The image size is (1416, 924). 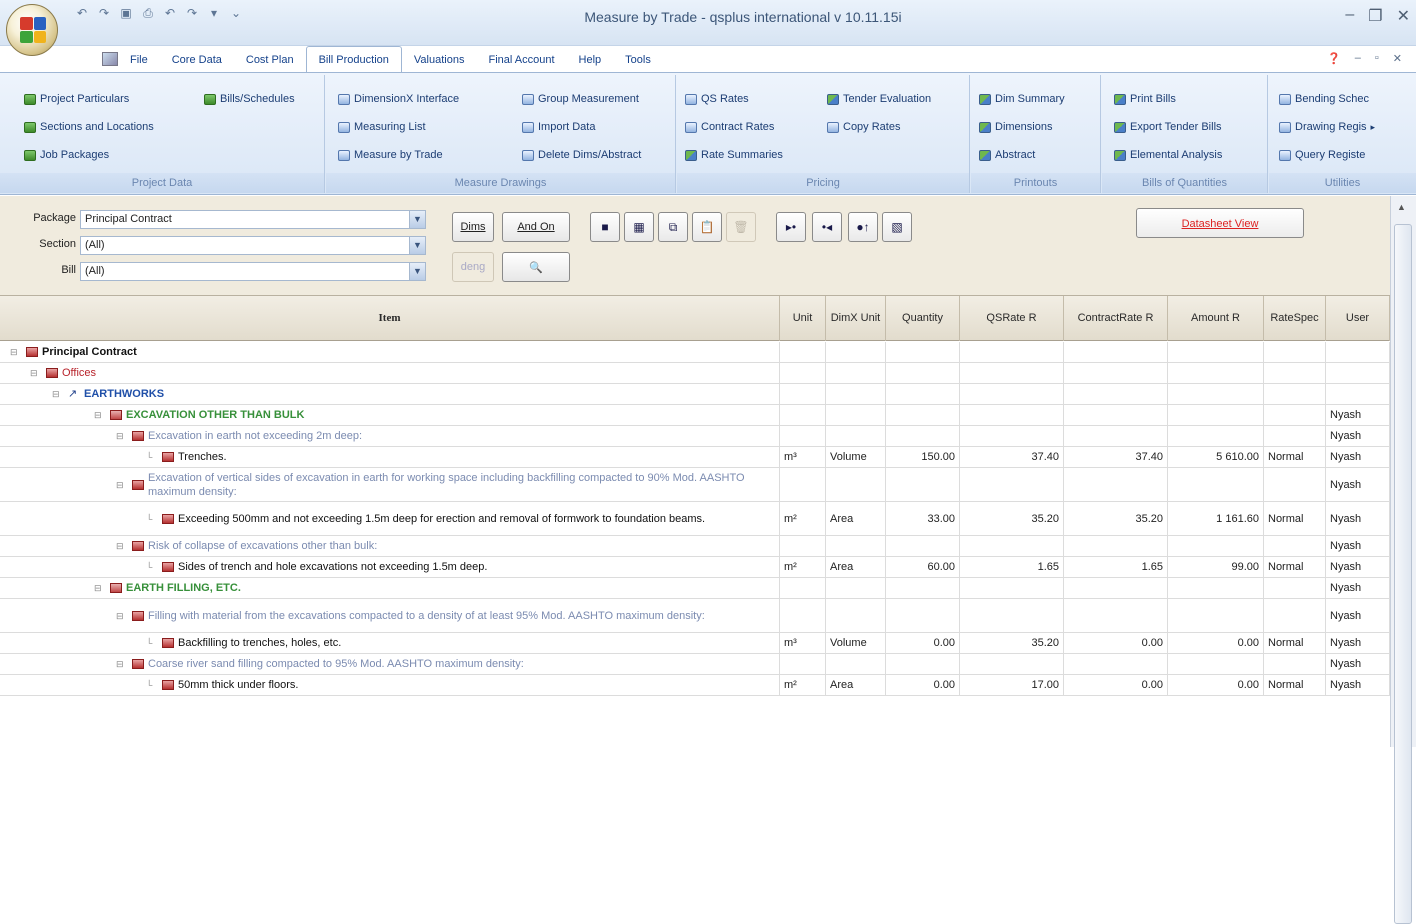 What do you see at coordinates (734, 155) in the screenshot?
I see `rate-summaries-button: Rate Summaries` at bounding box center [734, 155].